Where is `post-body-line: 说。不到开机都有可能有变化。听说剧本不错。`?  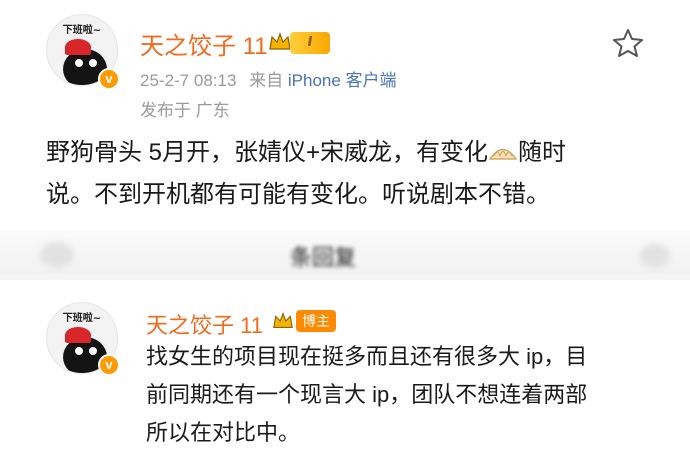 post-body-line: 说。不到开机都有可能有变化。听说剧本不错。 is located at coordinates (298, 194).